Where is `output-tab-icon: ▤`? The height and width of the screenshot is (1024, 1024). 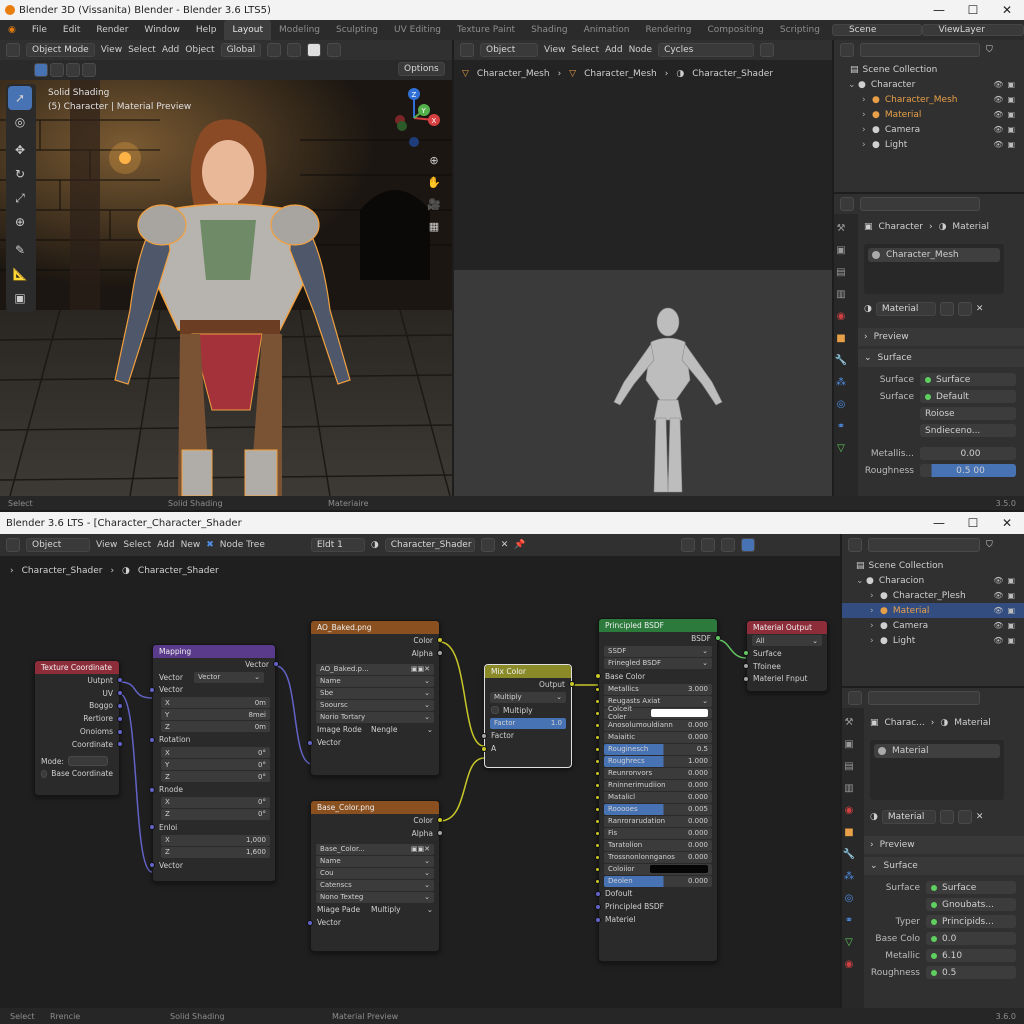
output-tab-icon: ▤ is located at coordinates (841, 273).